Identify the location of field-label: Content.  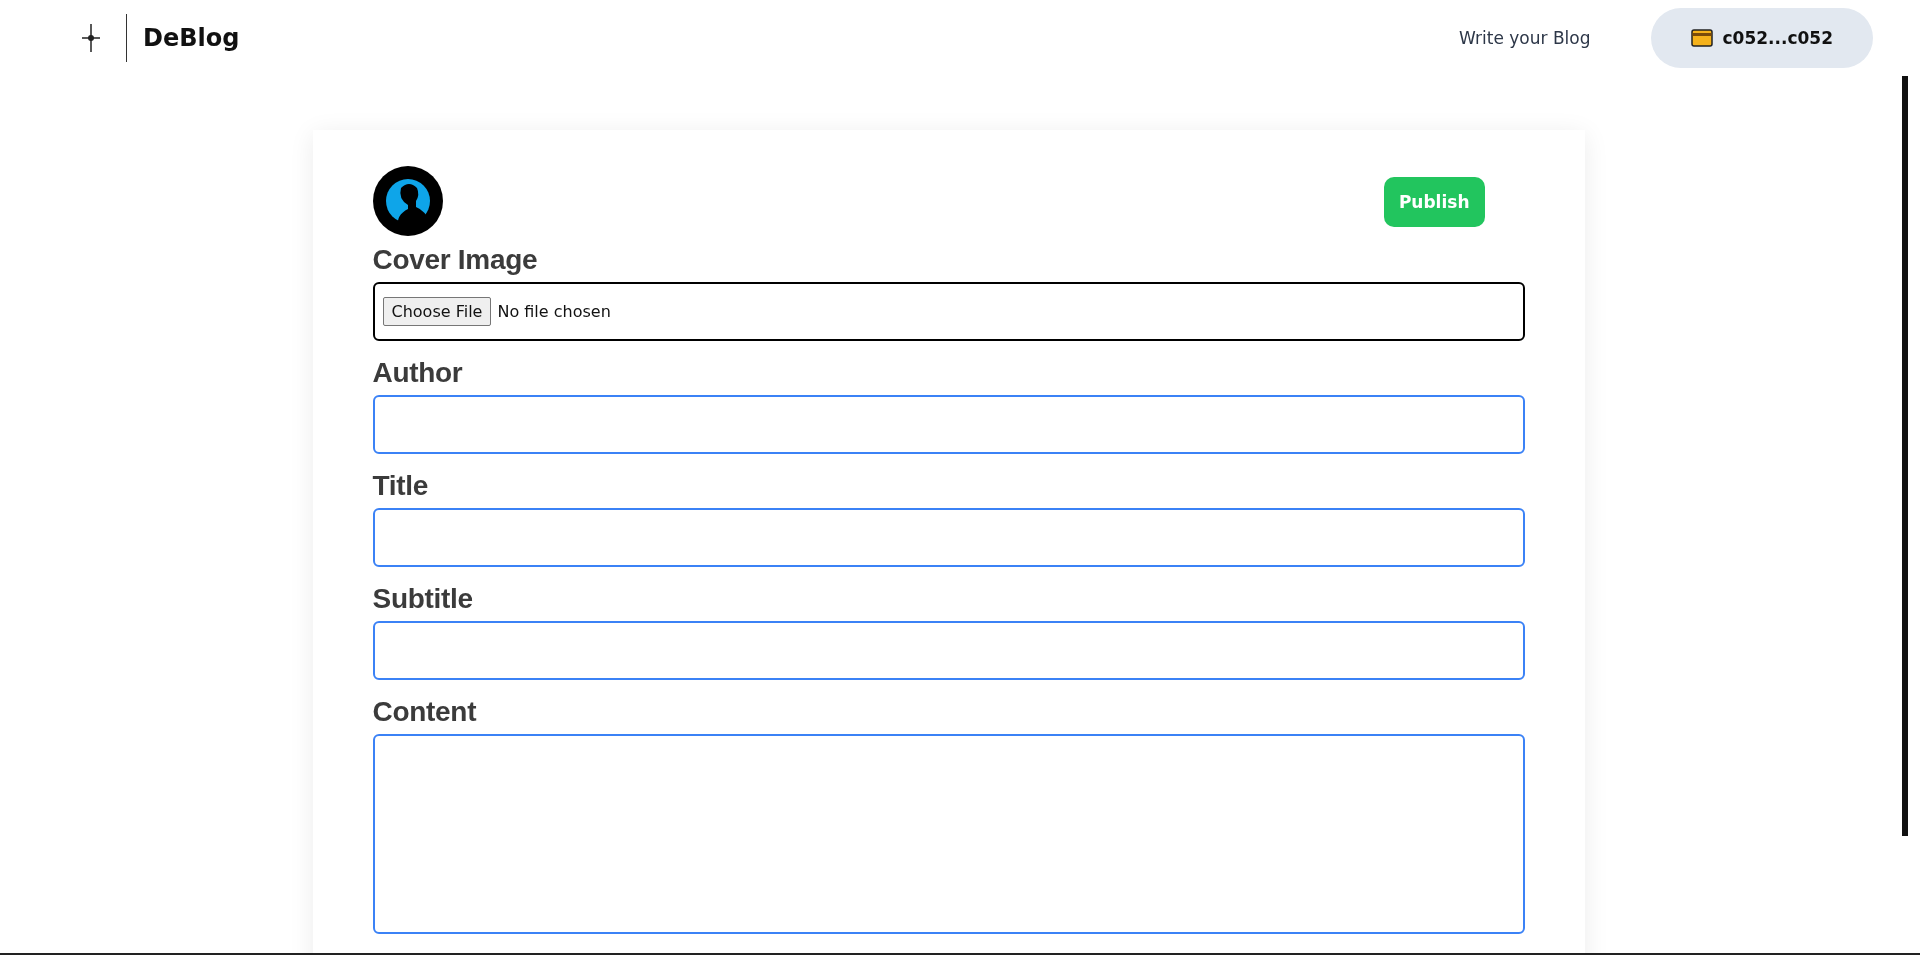
(425, 712).